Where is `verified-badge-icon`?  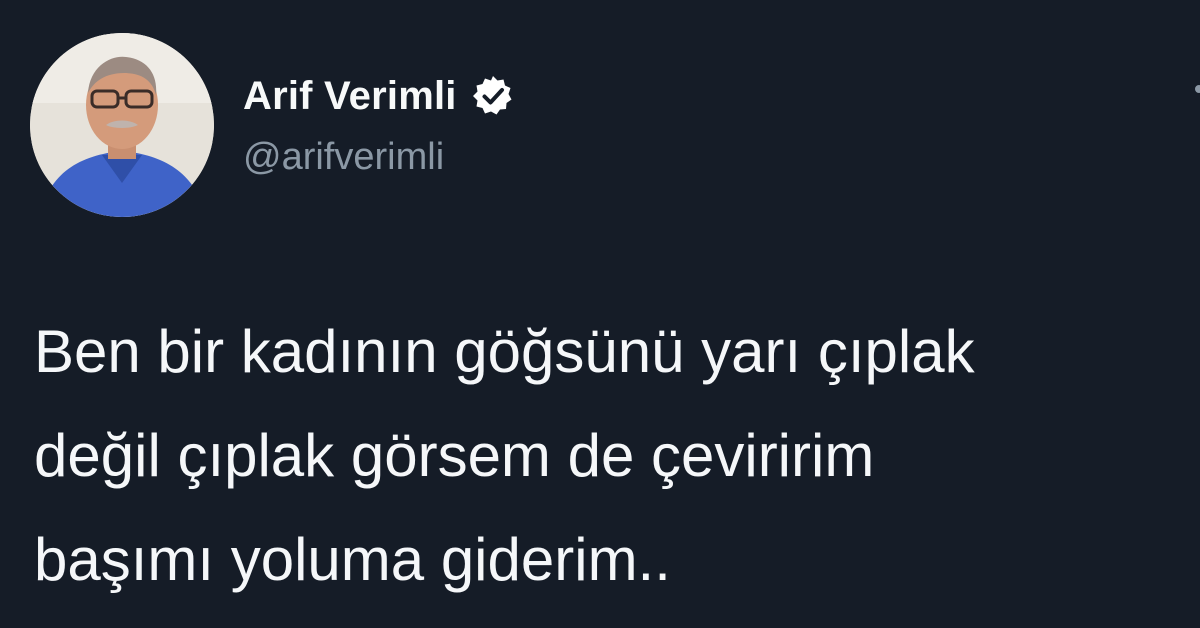 verified-badge-icon is located at coordinates (492, 95).